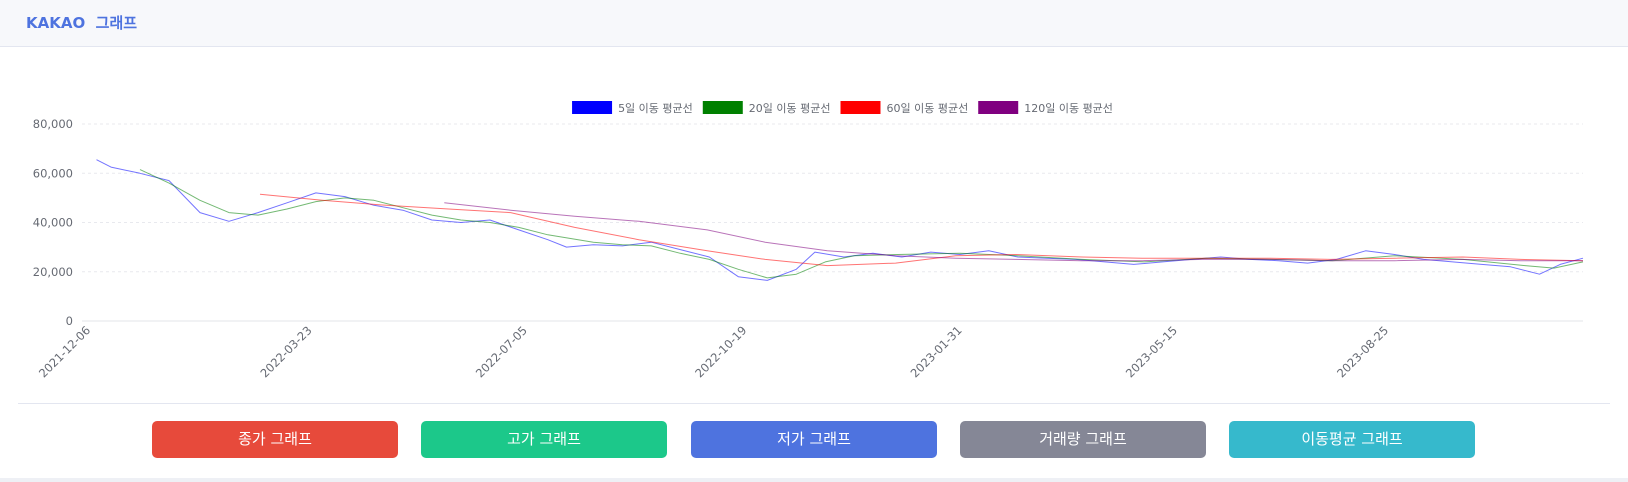 The height and width of the screenshot is (482, 1628). What do you see at coordinates (53, 272) in the screenshot?
I see `y-tick-label: 20,000` at bounding box center [53, 272].